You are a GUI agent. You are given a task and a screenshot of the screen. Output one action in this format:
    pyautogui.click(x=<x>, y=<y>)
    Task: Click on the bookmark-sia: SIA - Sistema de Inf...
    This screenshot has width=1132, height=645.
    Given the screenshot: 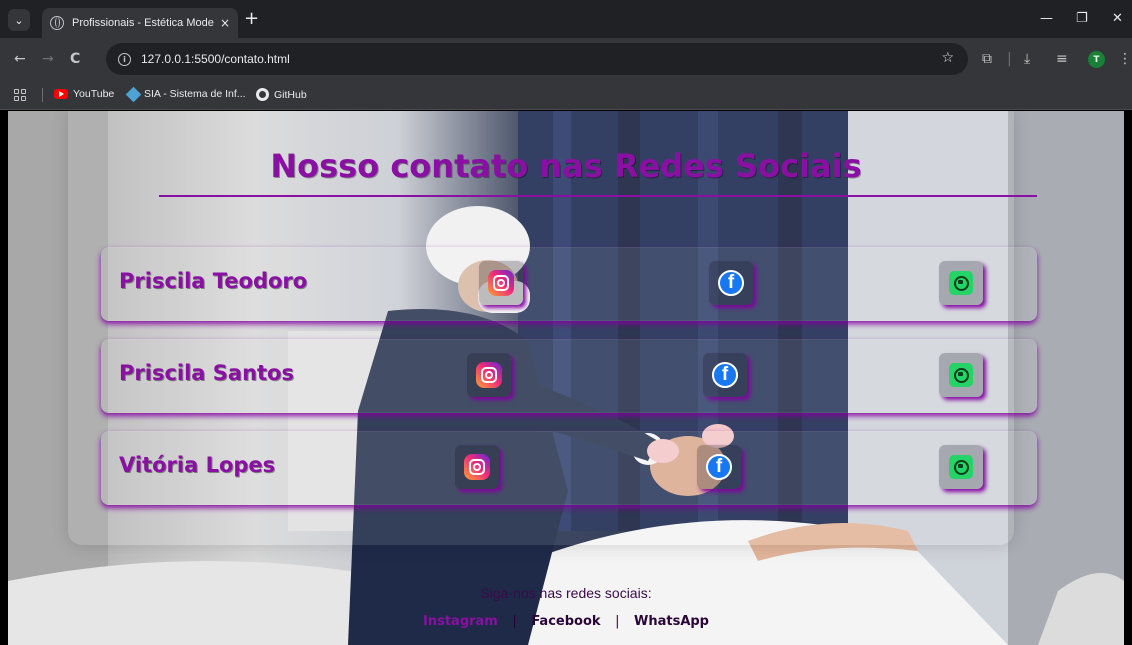 What is the action you would take?
    pyautogui.click(x=185, y=94)
    